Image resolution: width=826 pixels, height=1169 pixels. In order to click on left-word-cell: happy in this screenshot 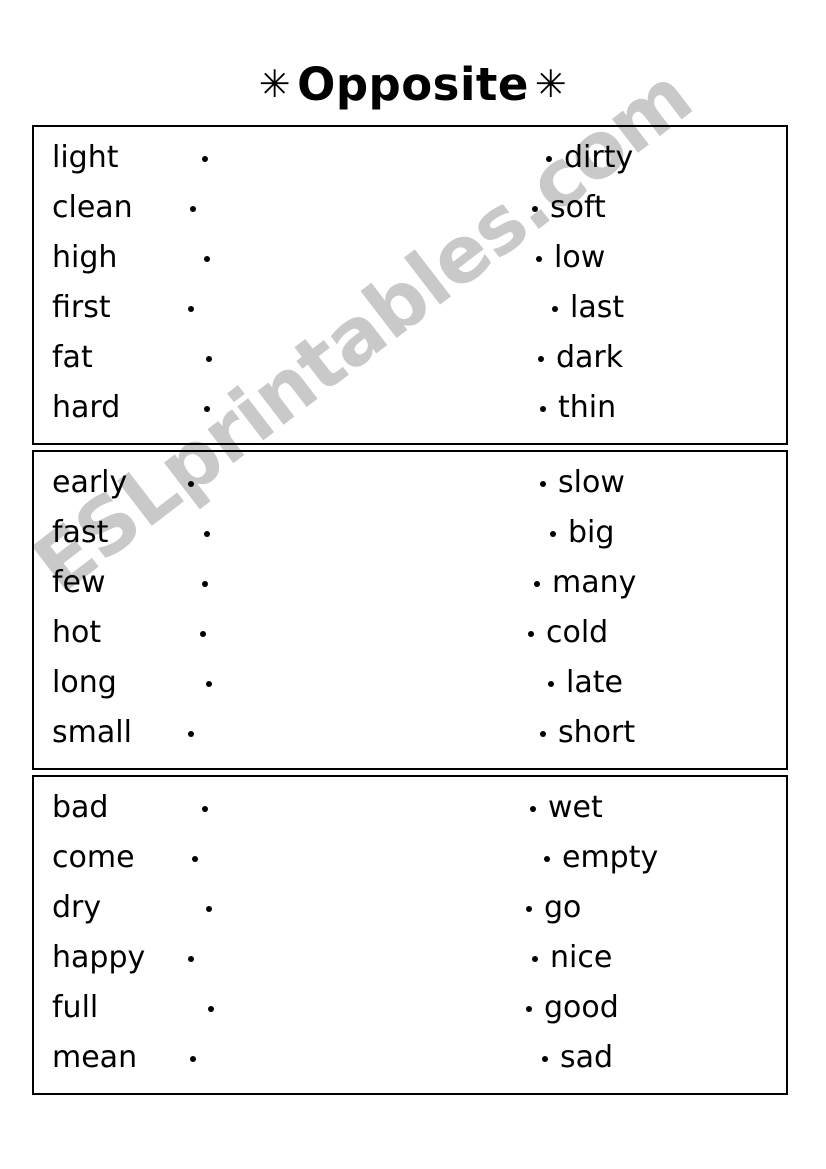, I will do `click(202, 958)`.